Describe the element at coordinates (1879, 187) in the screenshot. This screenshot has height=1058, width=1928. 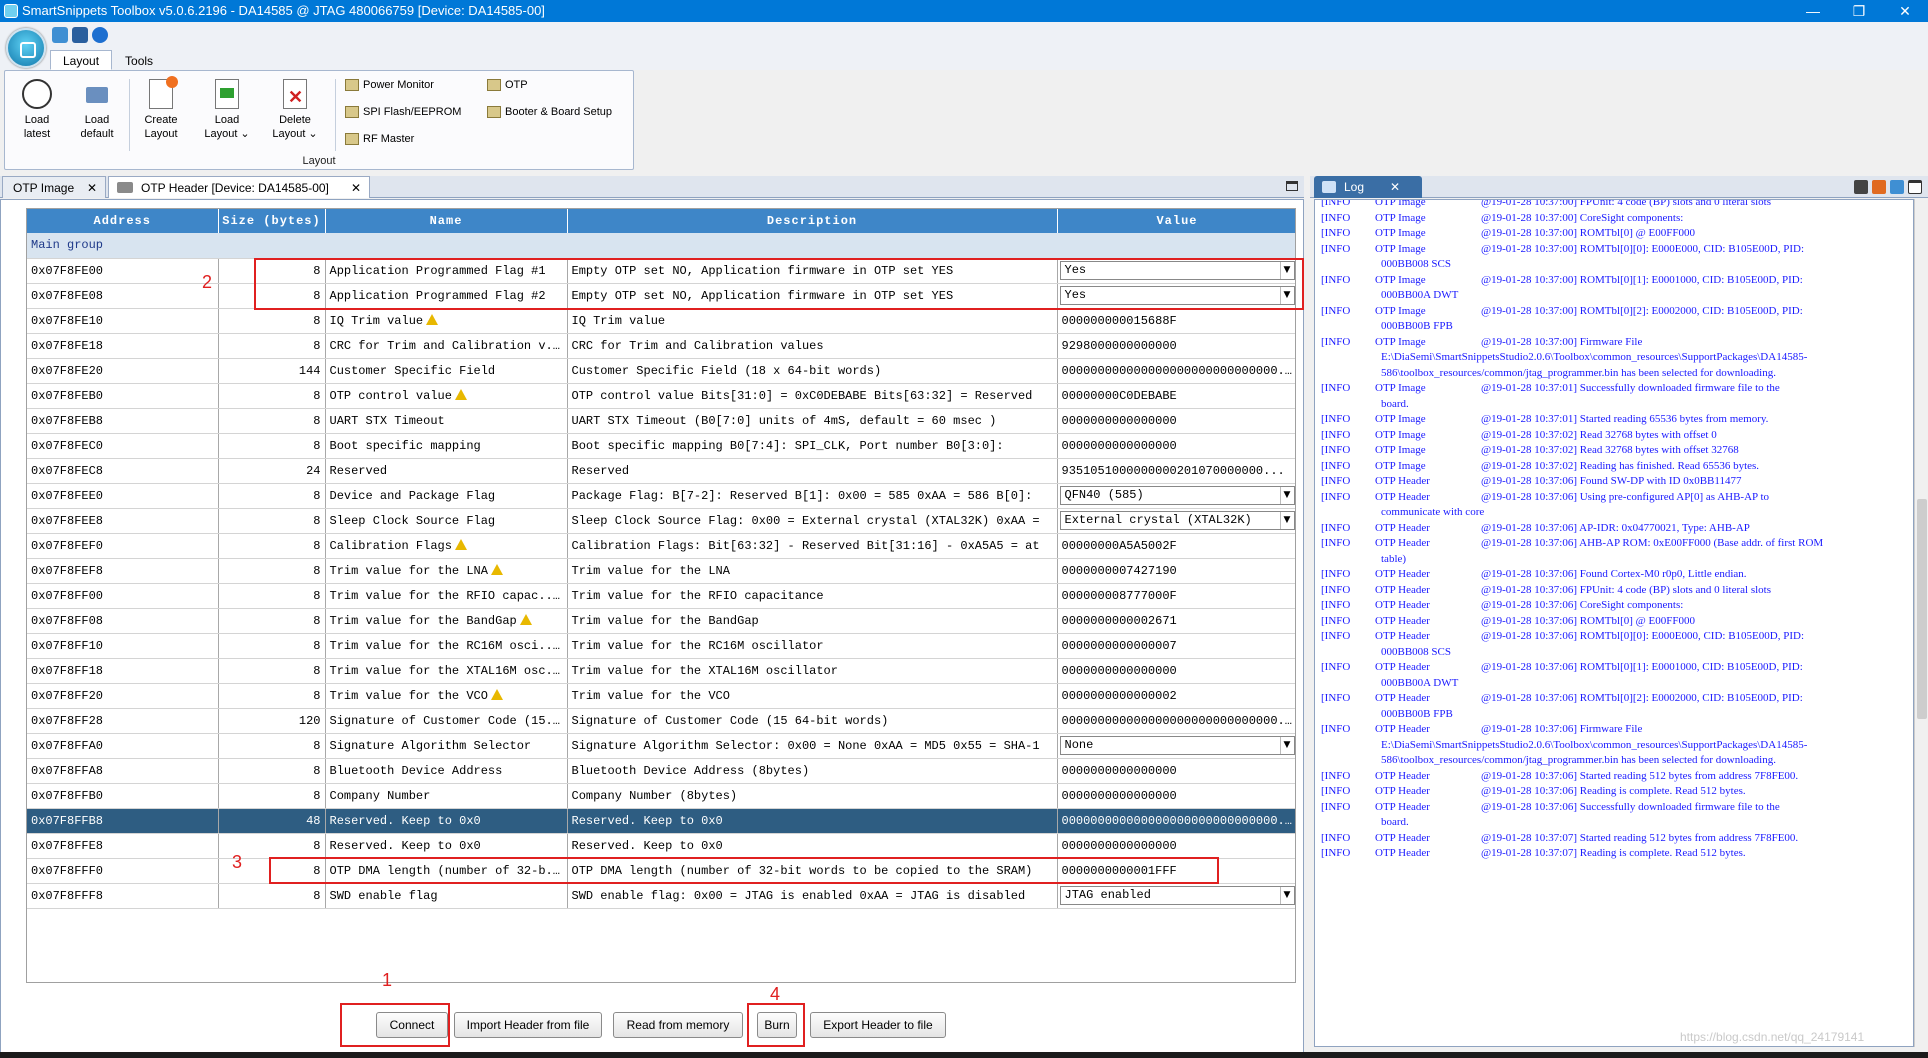
I see `clear-log-icon` at that location.